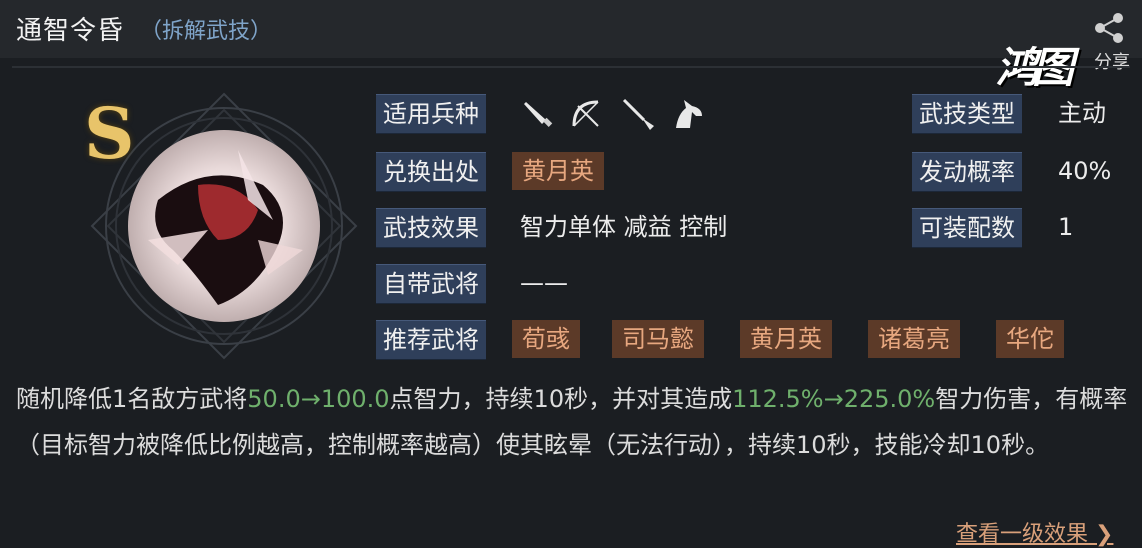  What do you see at coordinates (544, 283) in the screenshot?
I see `own-general-value: ——` at bounding box center [544, 283].